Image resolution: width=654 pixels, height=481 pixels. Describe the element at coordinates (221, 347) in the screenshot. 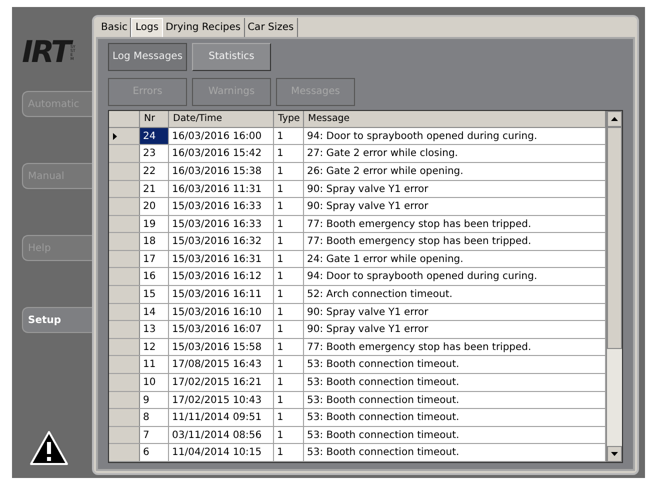

I see `table-cell: 15/03/2016 15:58` at that location.